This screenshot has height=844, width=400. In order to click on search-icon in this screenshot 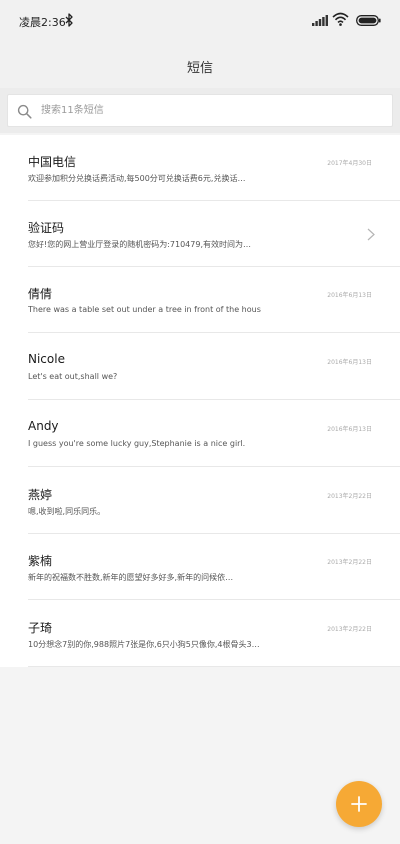, I will do `click(24, 111)`.